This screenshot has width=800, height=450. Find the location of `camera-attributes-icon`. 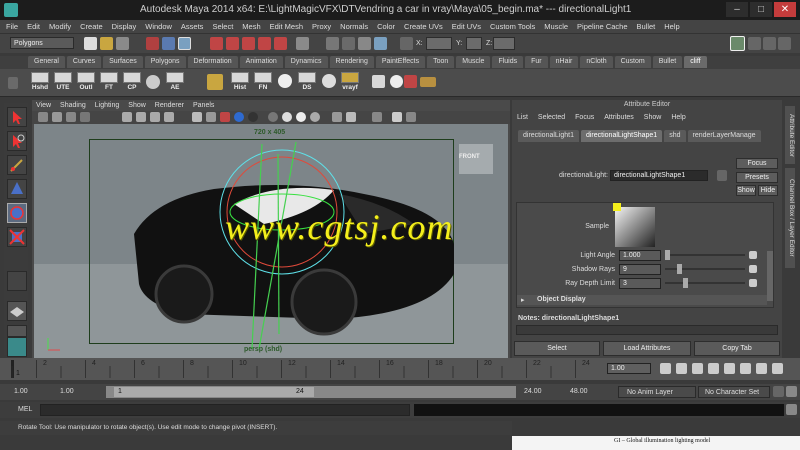

camera-attributes-icon is located at coordinates (57, 117).